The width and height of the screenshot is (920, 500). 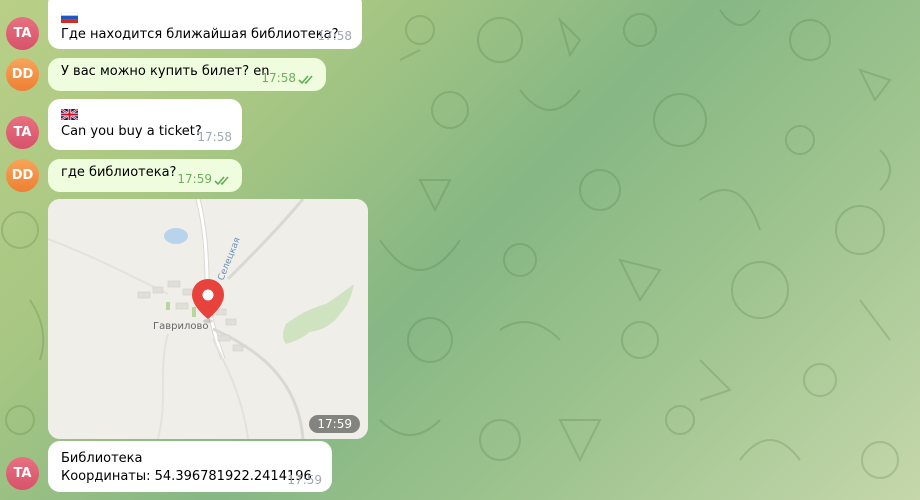 What do you see at coordinates (102, 458) in the screenshot?
I see `location-title: Библиотека` at bounding box center [102, 458].